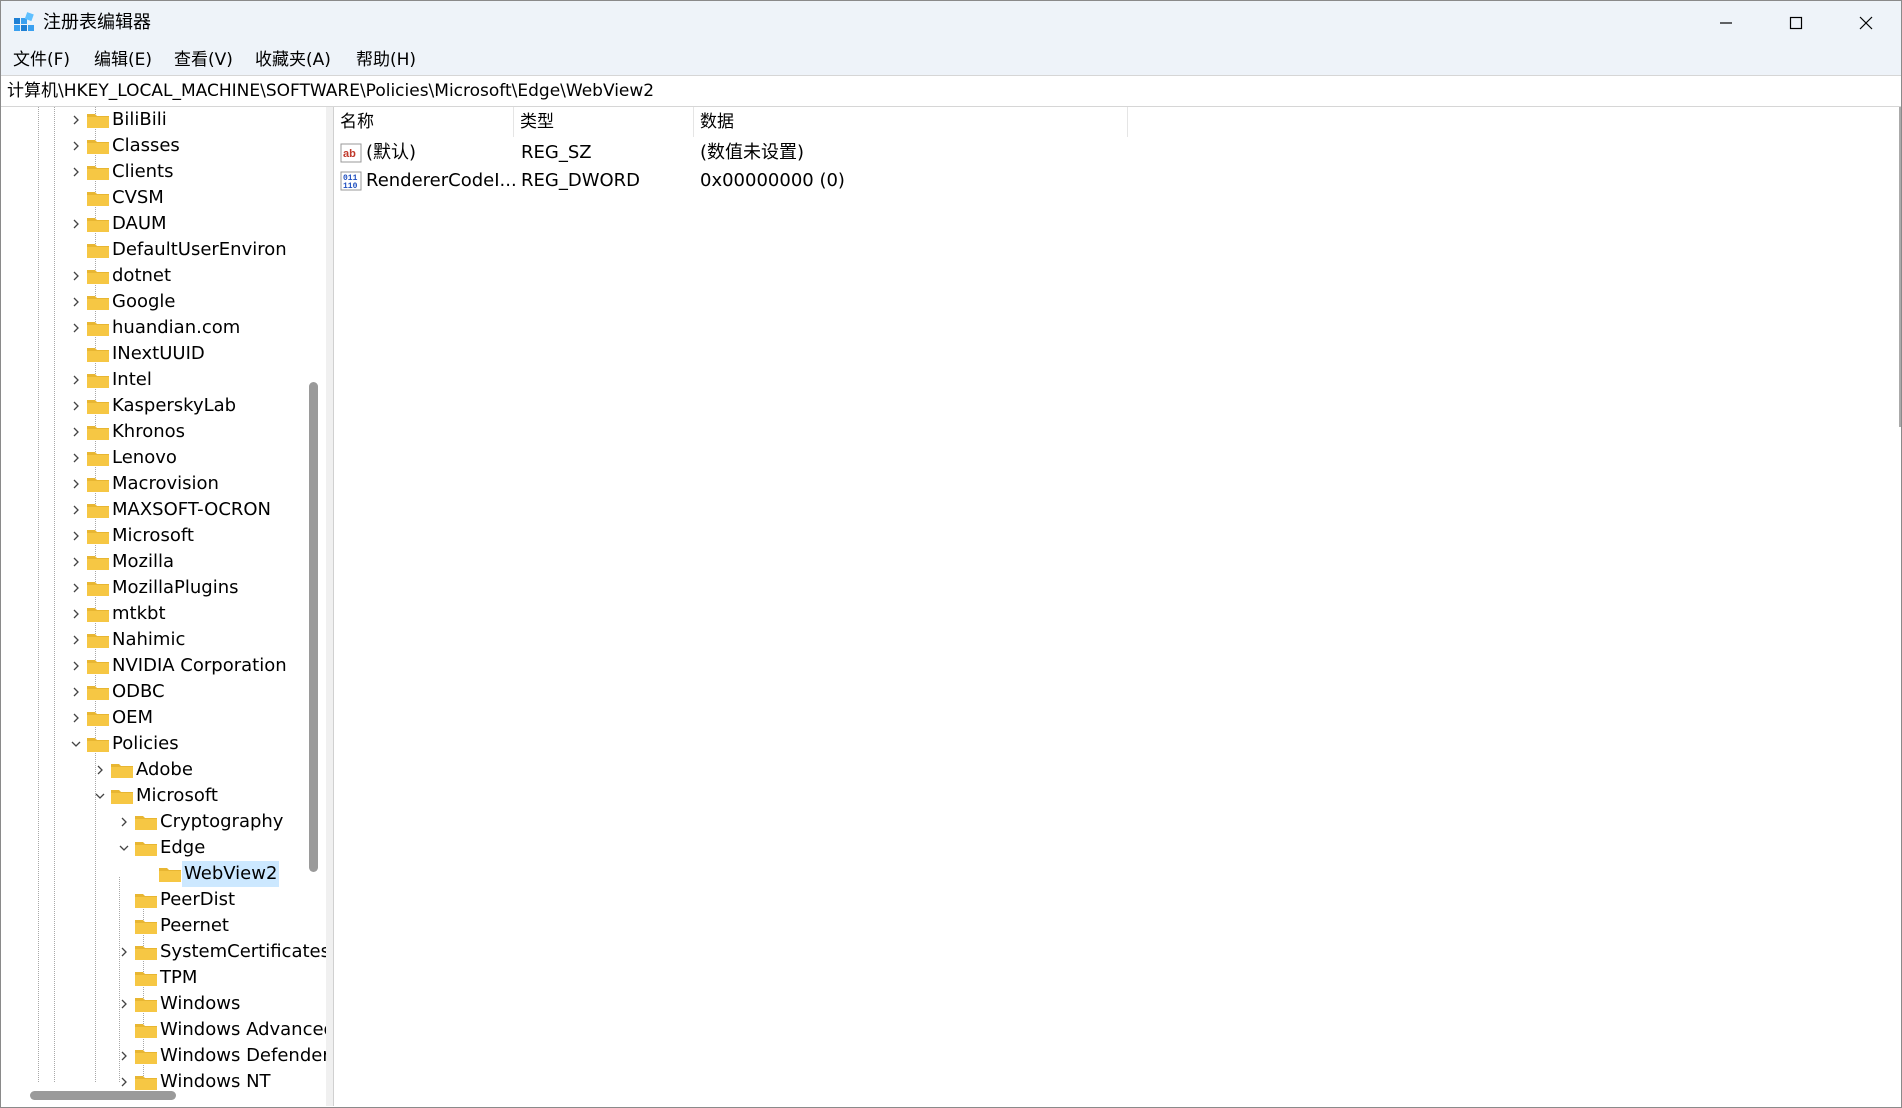  I want to click on tree-node-label: ODBC, so click(138, 692).